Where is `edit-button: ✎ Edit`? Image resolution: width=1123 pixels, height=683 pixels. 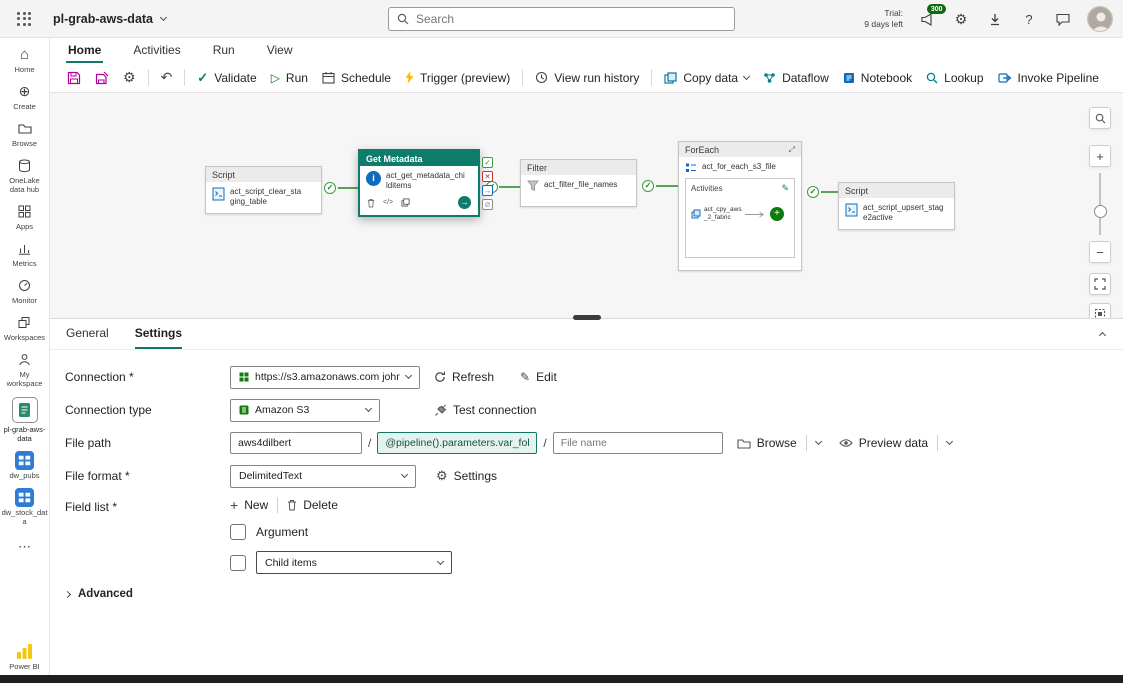 edit-button: ✎ Edit is located at coordinates (538, 377).